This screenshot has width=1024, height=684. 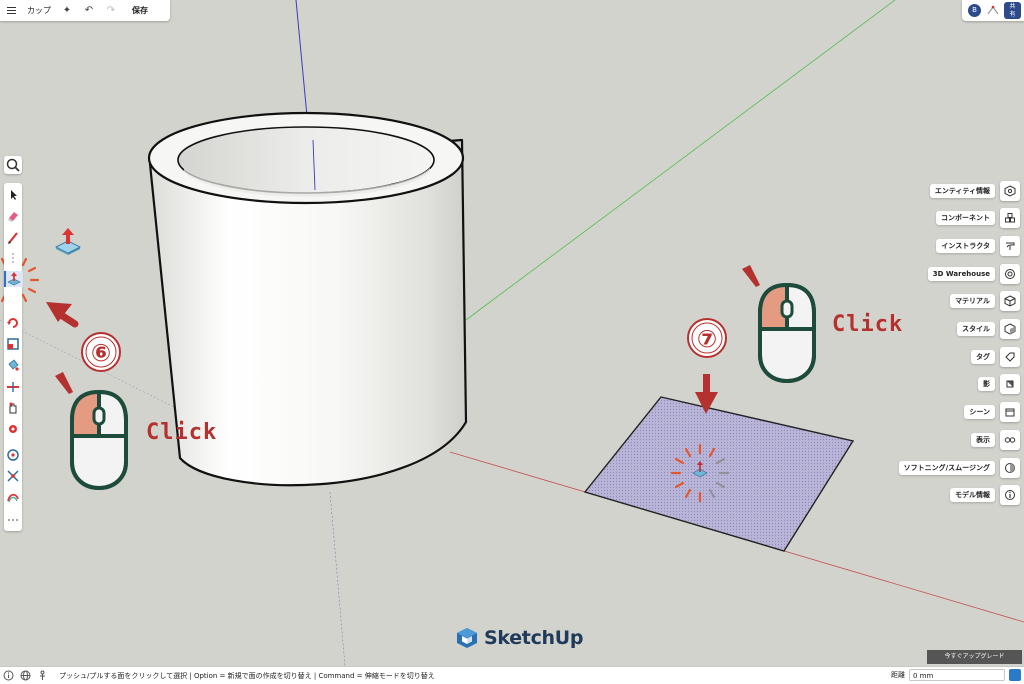 I want to click on sketchup-logo-icon, so click(x=467, y=638).